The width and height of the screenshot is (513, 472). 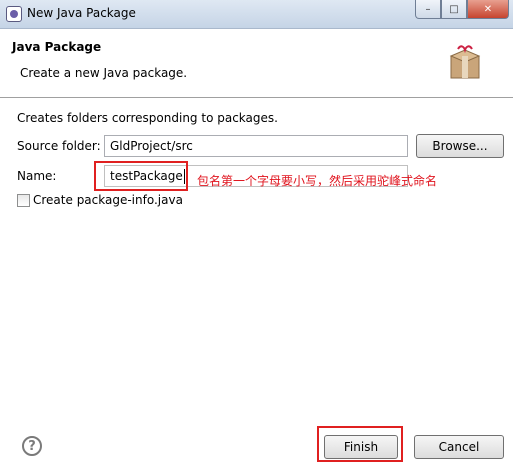 What do you see at coordinates (81, 13) in the screenshot?
I see `window-title: New Java Package` at bounding box center [81, 13].